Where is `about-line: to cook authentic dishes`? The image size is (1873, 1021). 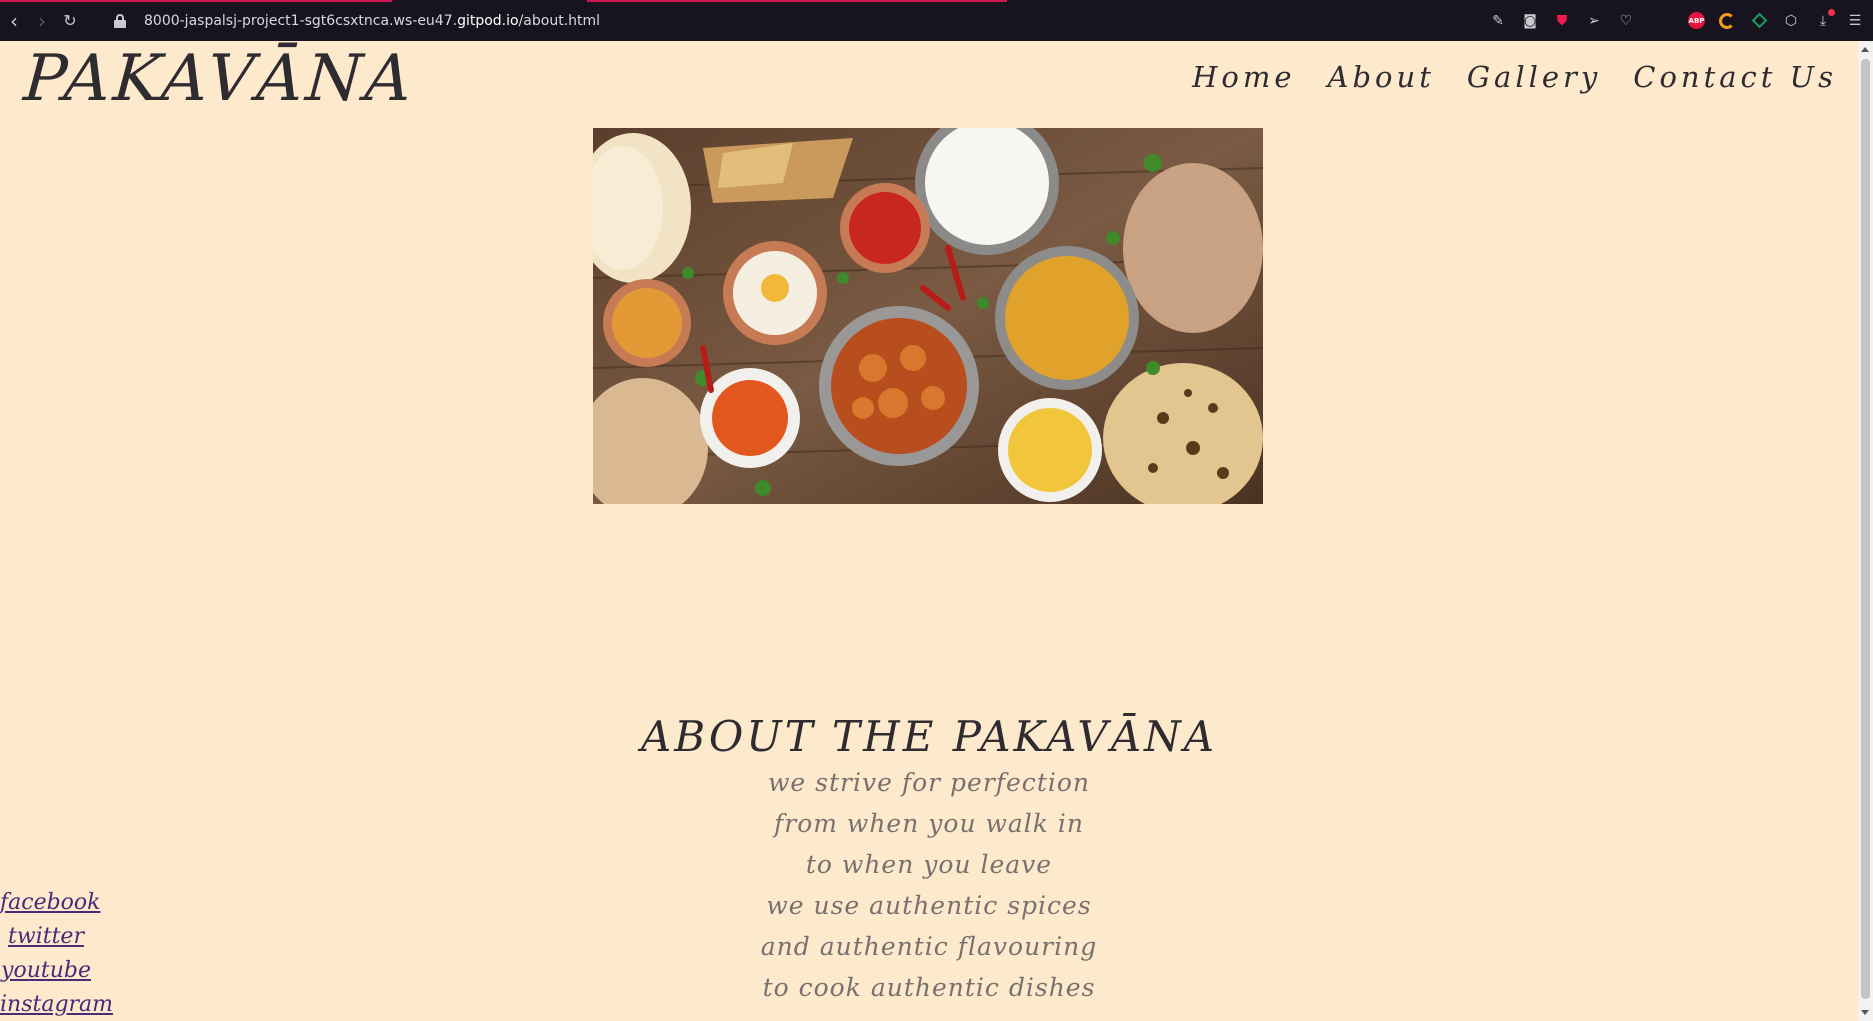 about-line: to cook authentic dishes is located at coordinates (929, 987).